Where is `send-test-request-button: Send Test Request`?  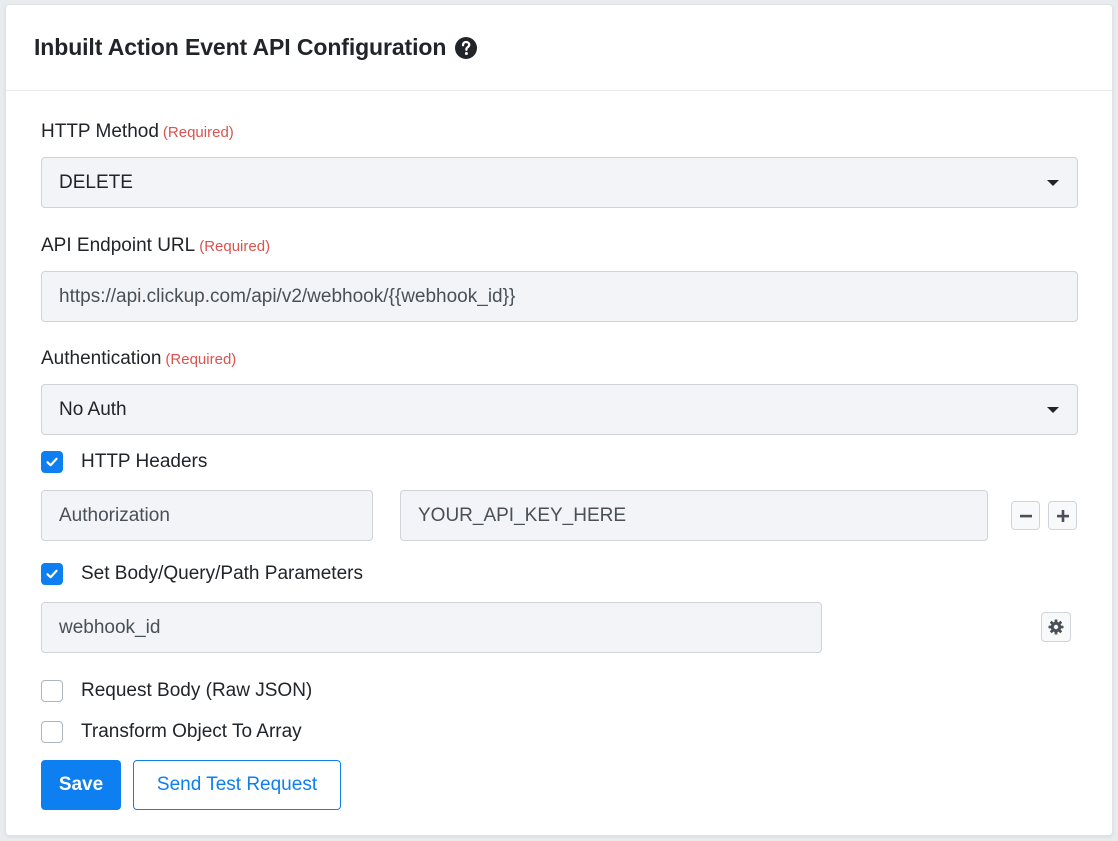
send-test-request-button: Send Test Request is located at coordinates (237, 785).